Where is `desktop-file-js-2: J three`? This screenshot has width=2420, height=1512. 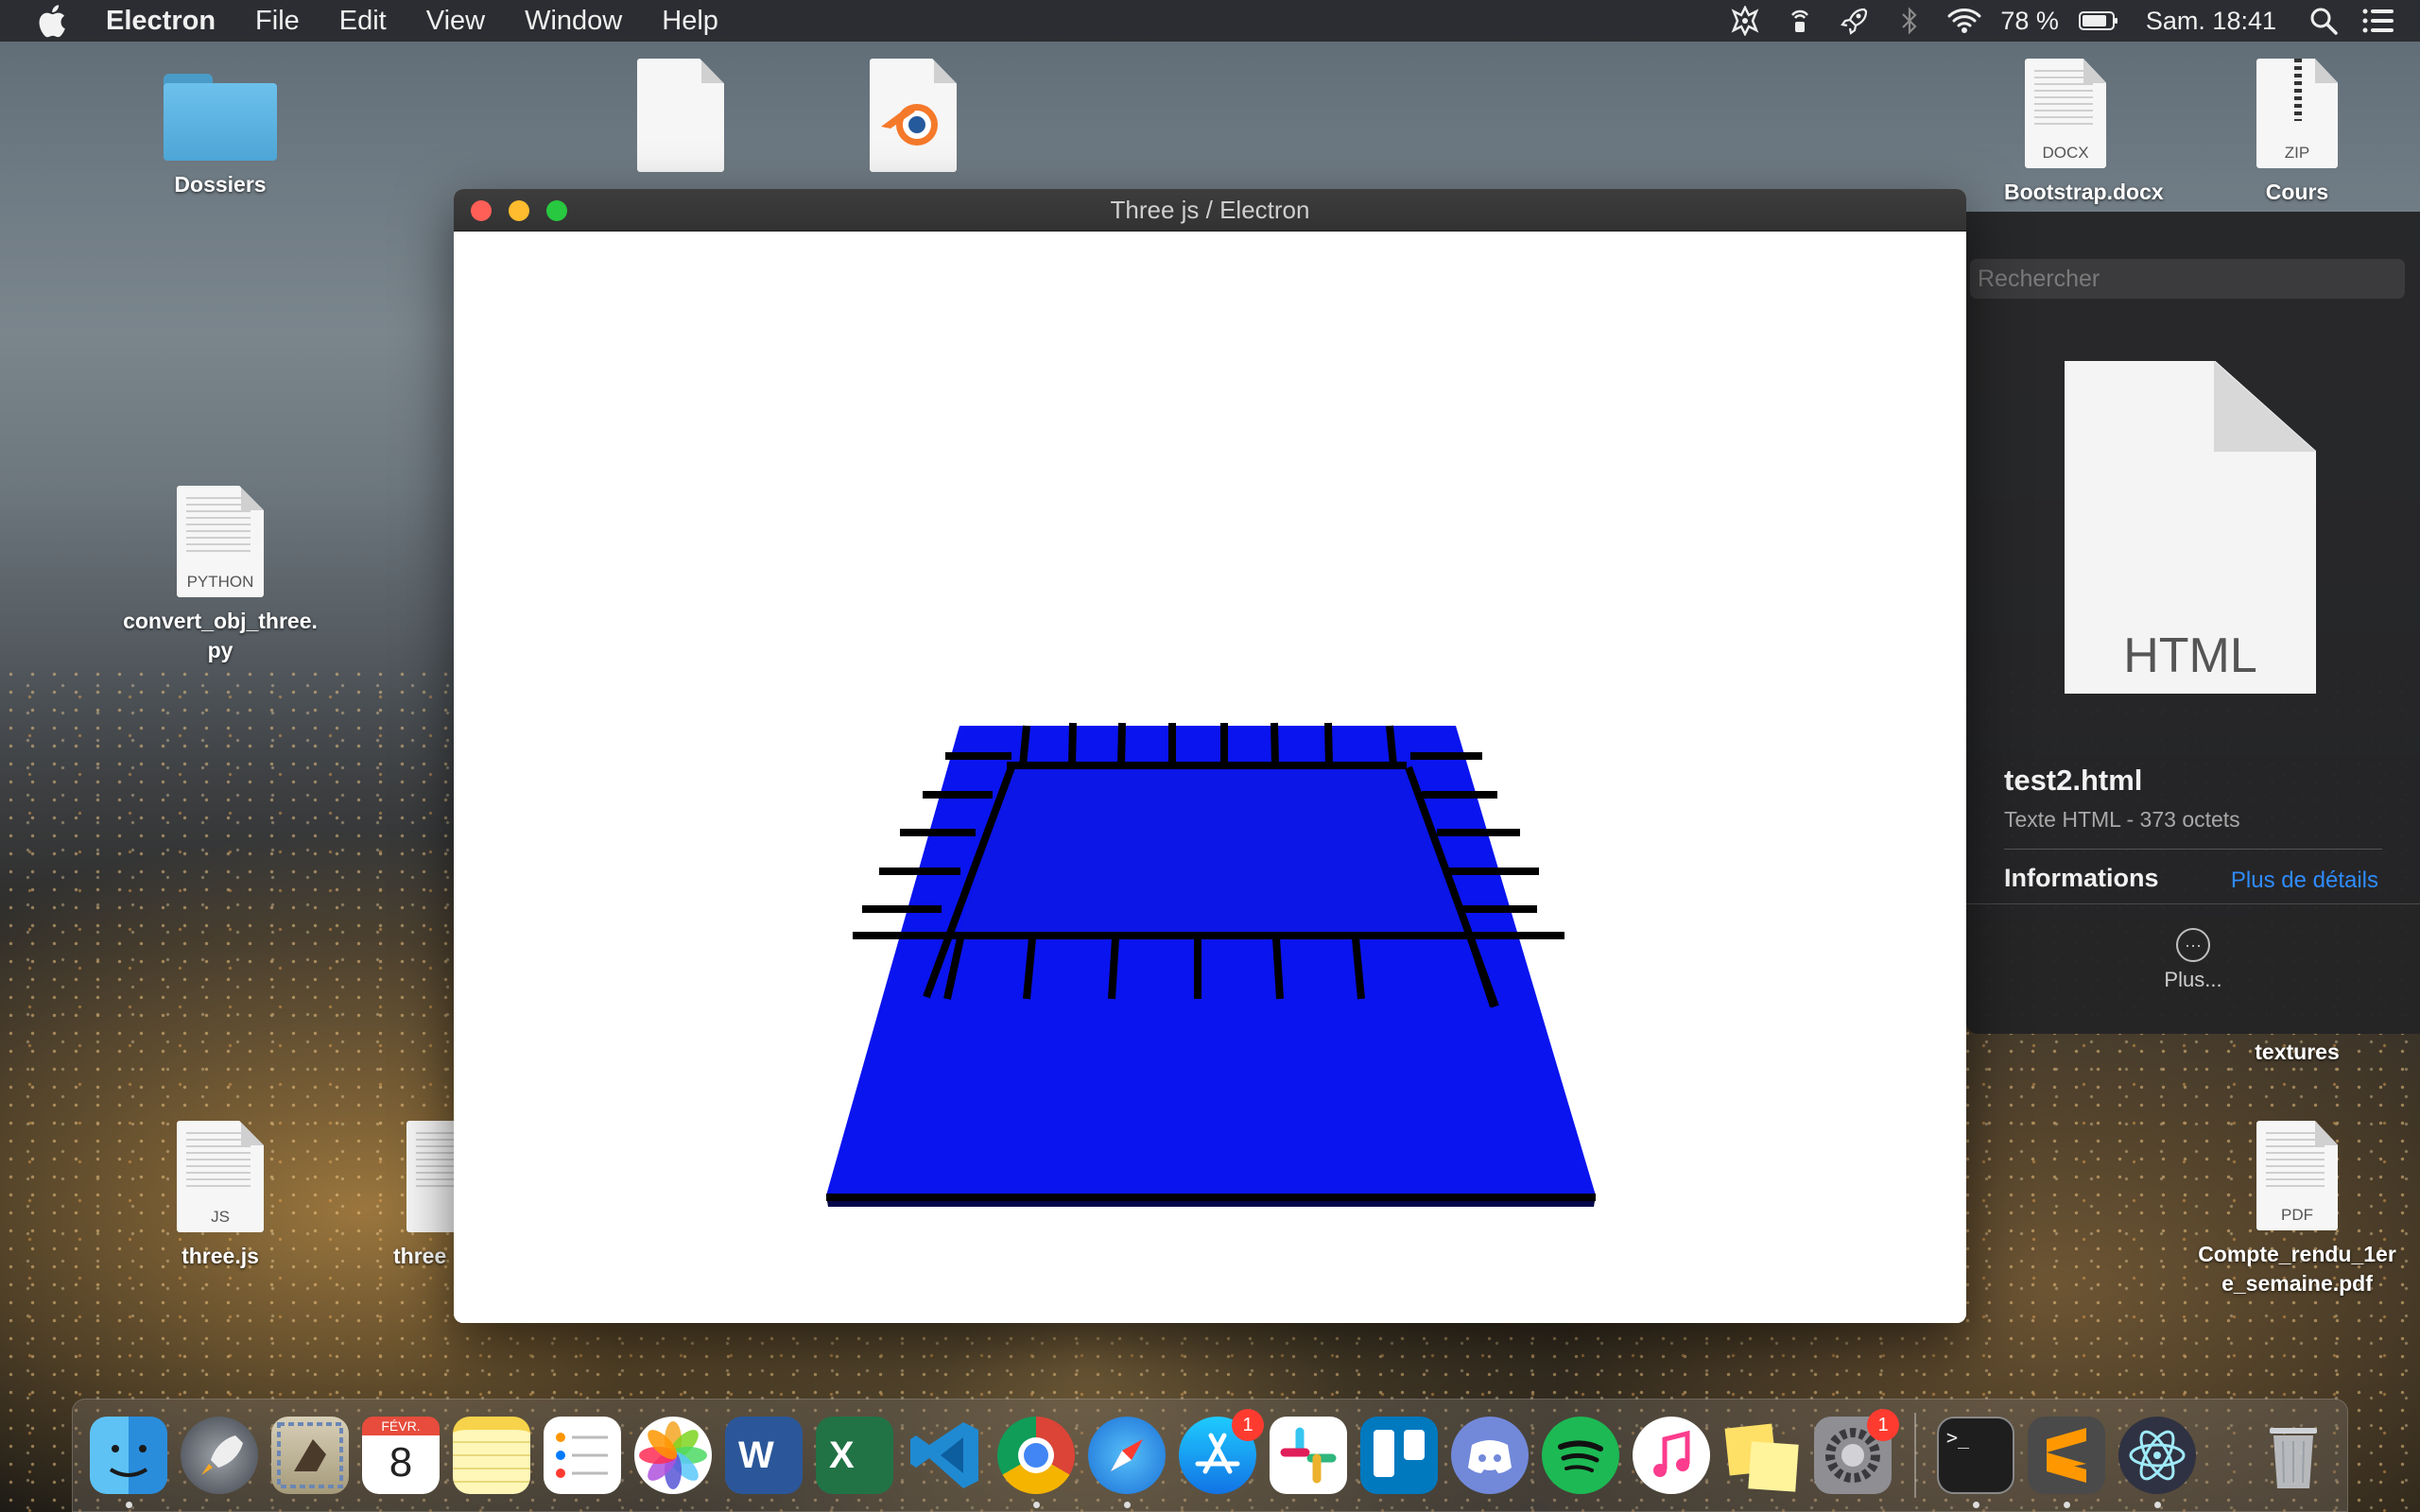 desktop-file-js-2: J three is located at coordinates (423, 1196).